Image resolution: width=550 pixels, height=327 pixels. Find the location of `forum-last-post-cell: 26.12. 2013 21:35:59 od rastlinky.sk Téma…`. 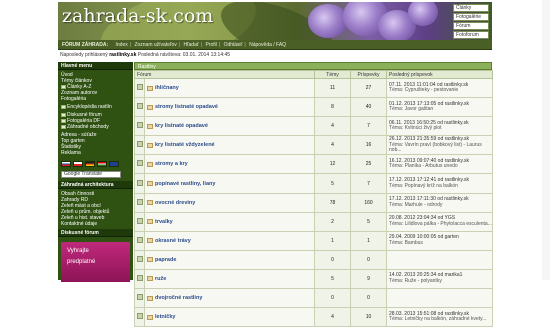

forum-last-post-cell: 26.12. 2013 21:35:59 od rastlinky.sk Téma… is located at coordinates (440, 145).